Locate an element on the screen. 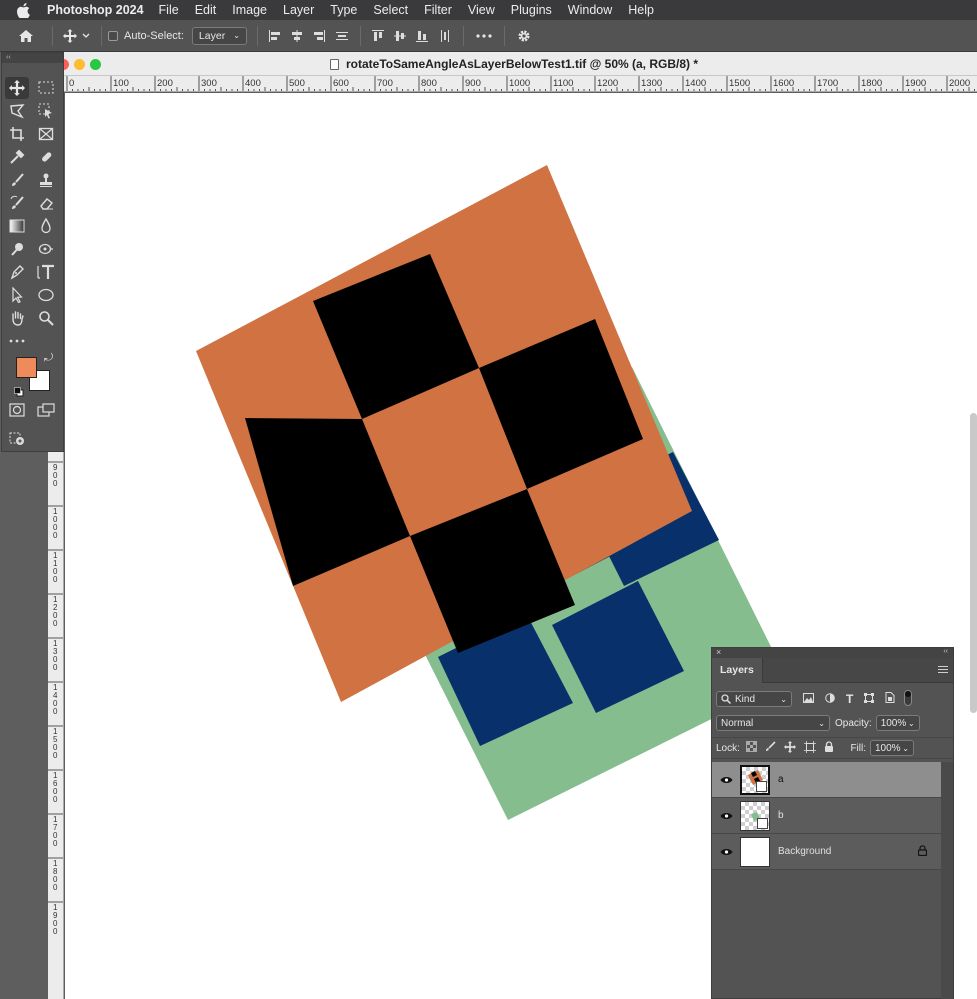 This screenshot has width=977, height=999. fill-input: 100% ⌄ is located at coordinates (892, 748).